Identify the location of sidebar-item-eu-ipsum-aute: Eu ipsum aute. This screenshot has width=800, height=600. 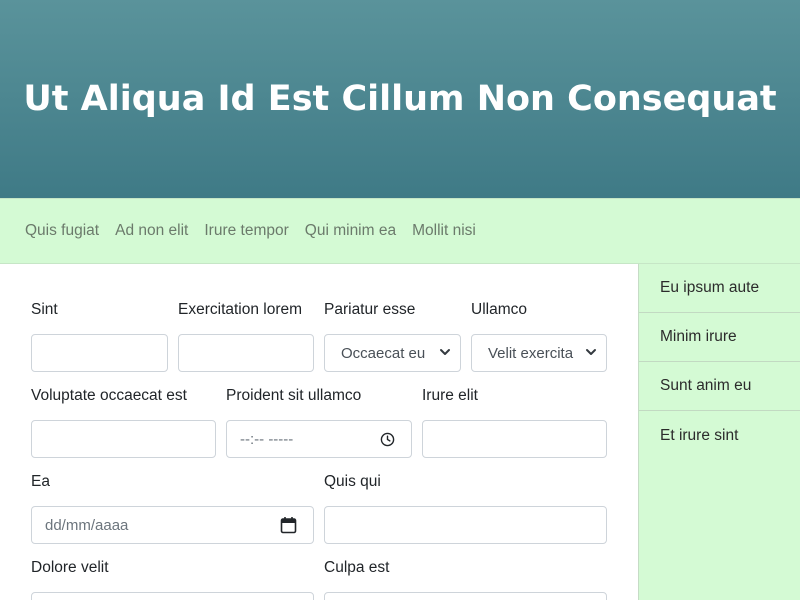
(719, 288).